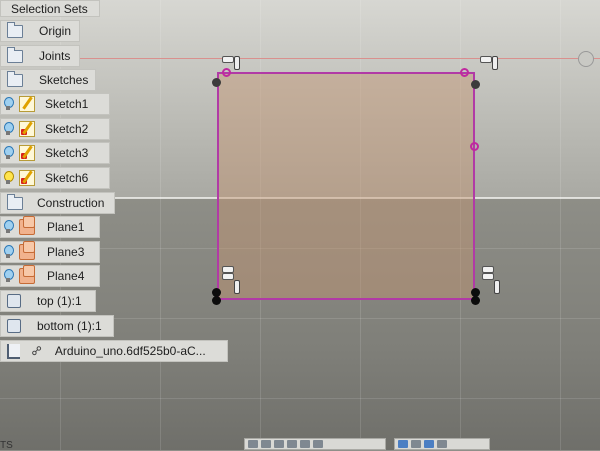 This screenshot has width=600, height=451. I want to click on tree-item-body-top: top (1):1, so click(48, 301).